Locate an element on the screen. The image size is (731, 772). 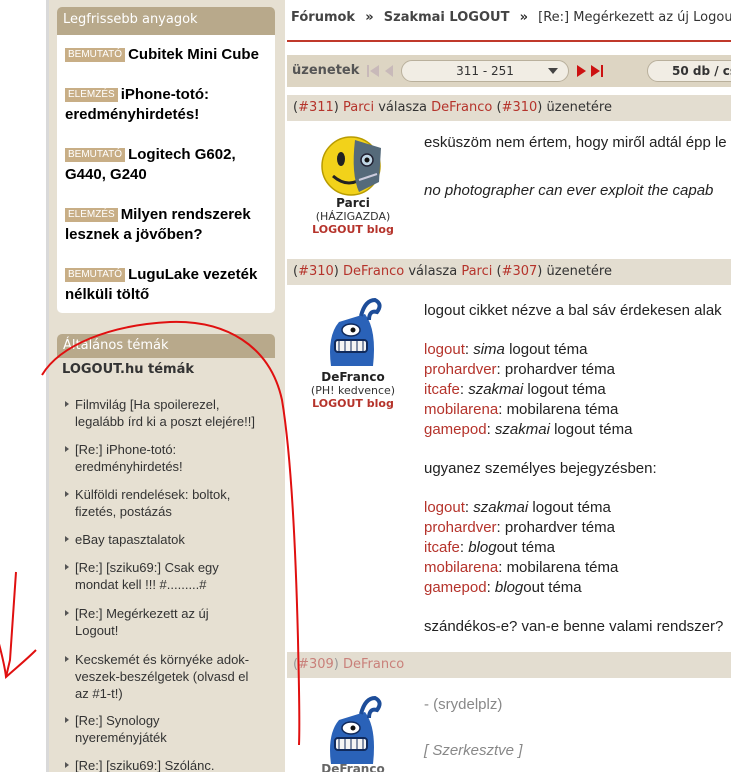
latest-item-title: G440, G240 is located at coordinates (106, 174).